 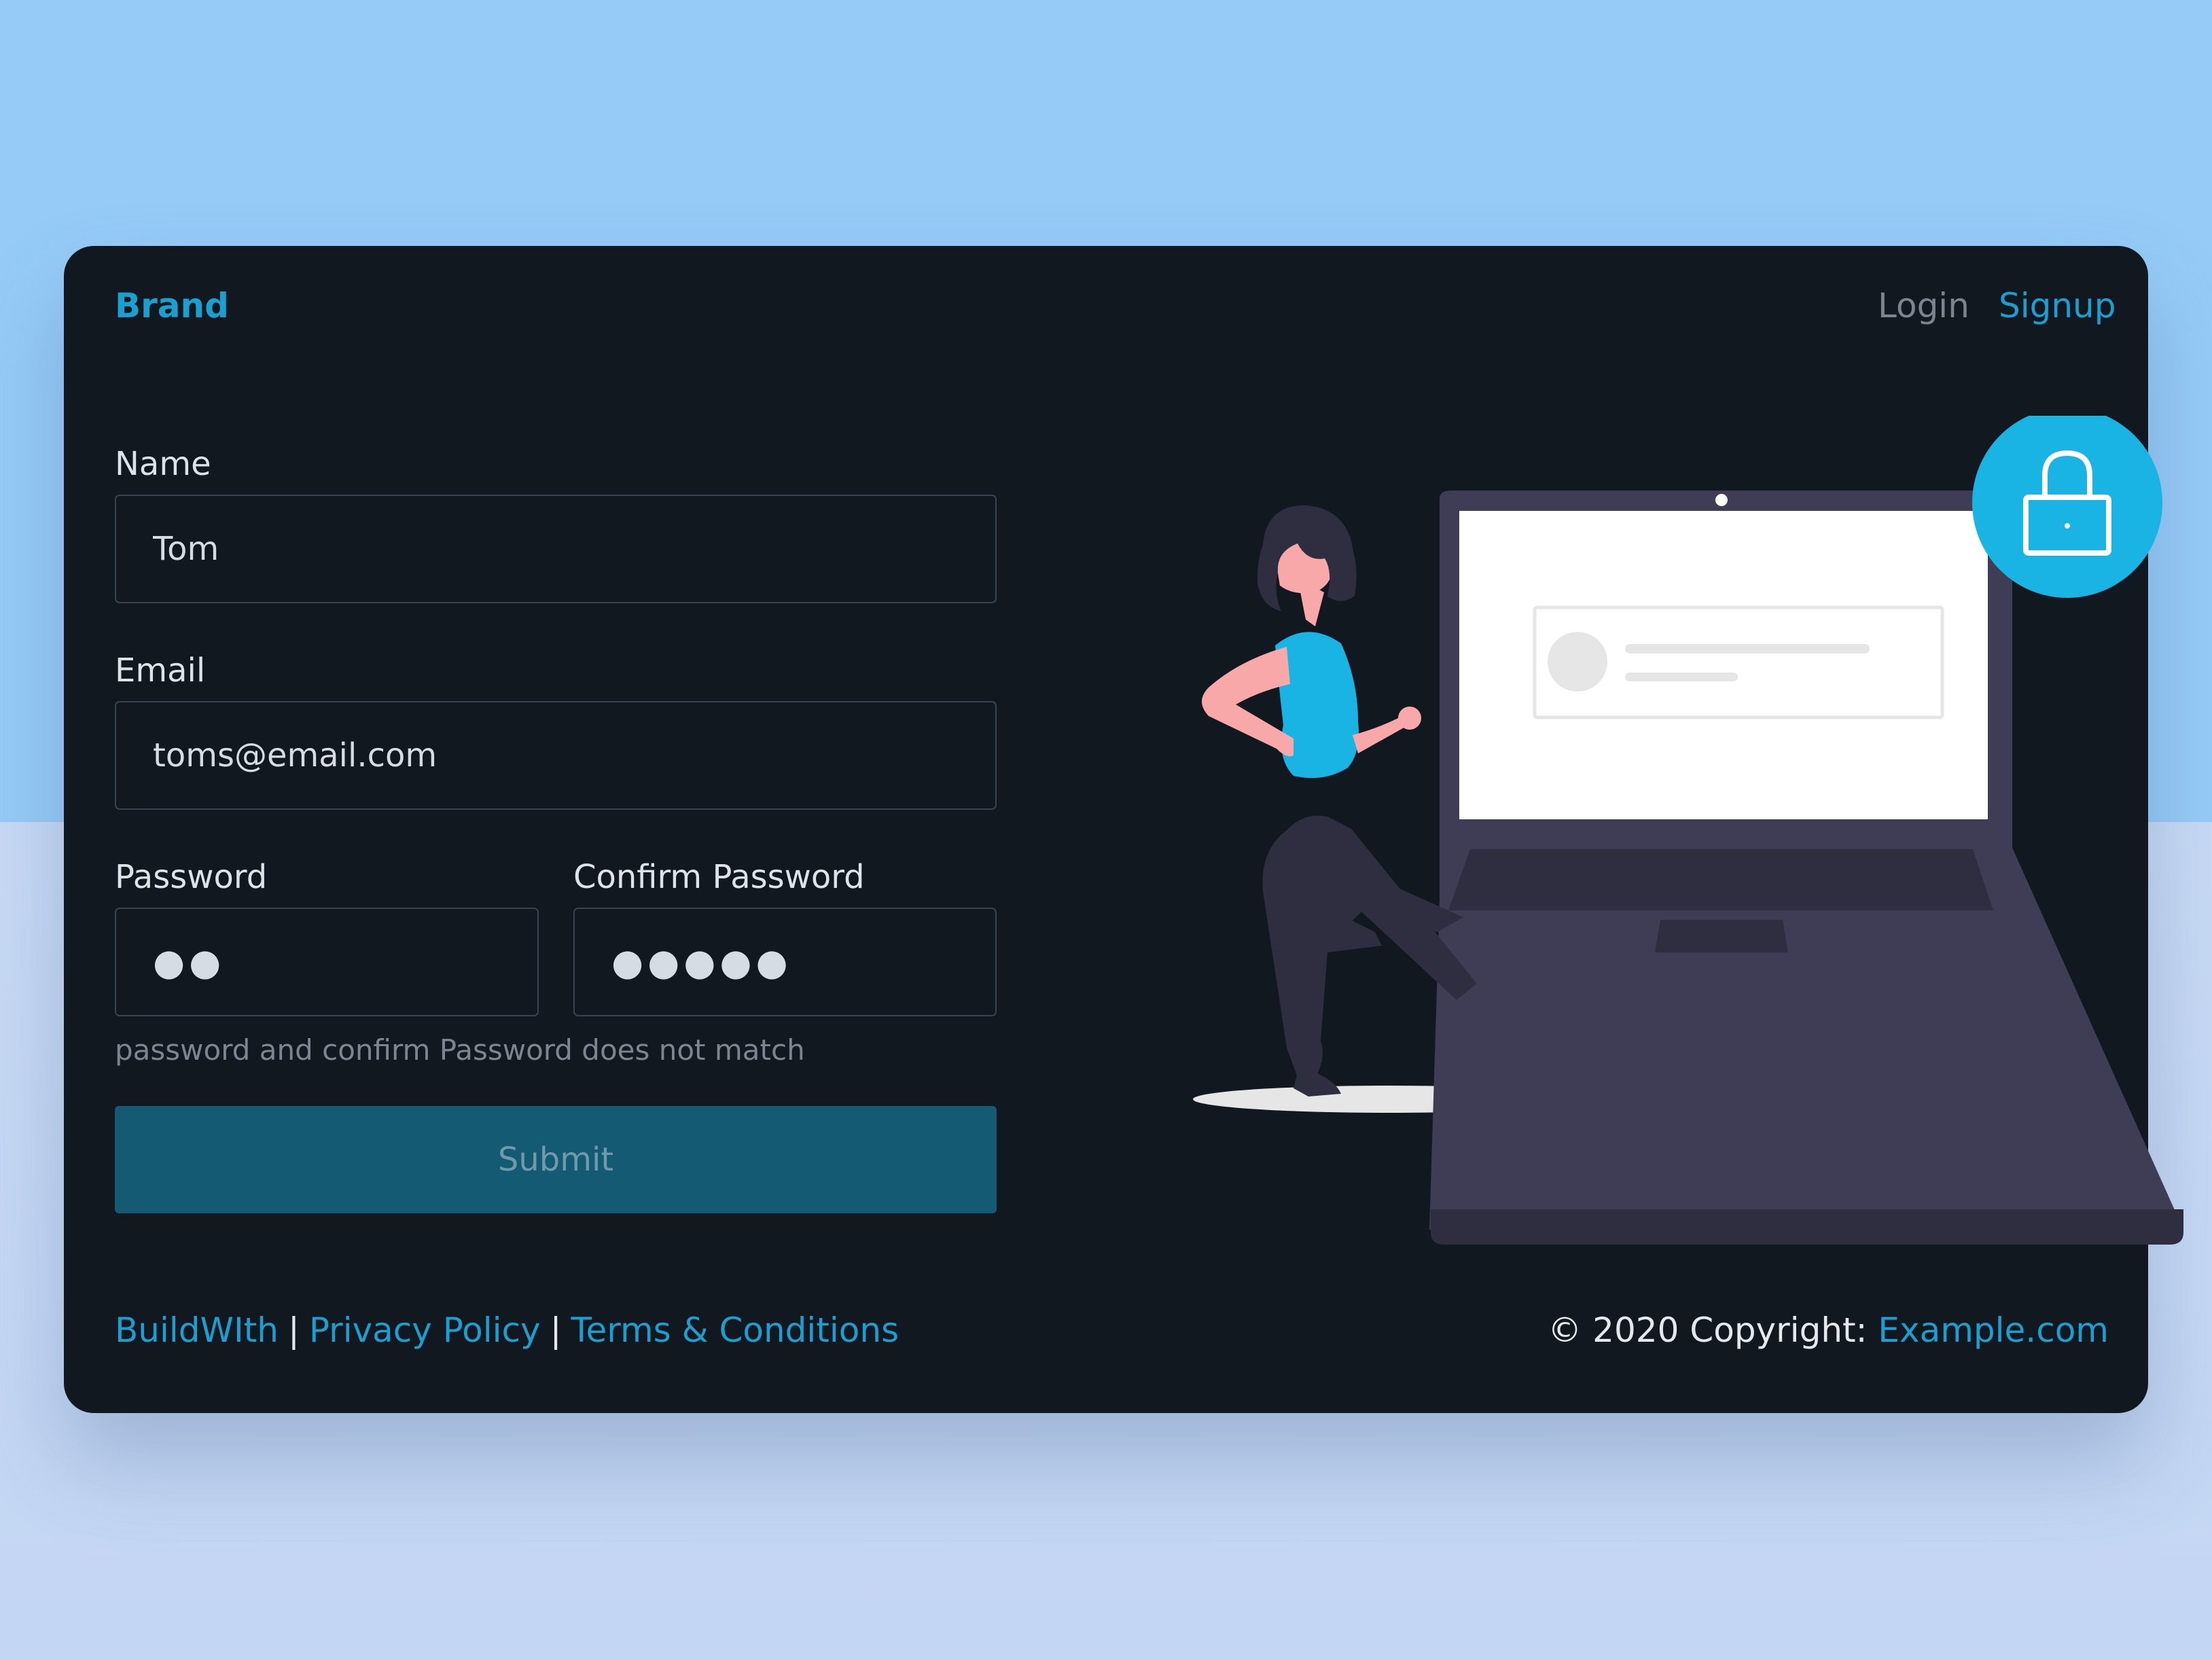 I want to click on name-label: Name, so click(x=163, y=464).